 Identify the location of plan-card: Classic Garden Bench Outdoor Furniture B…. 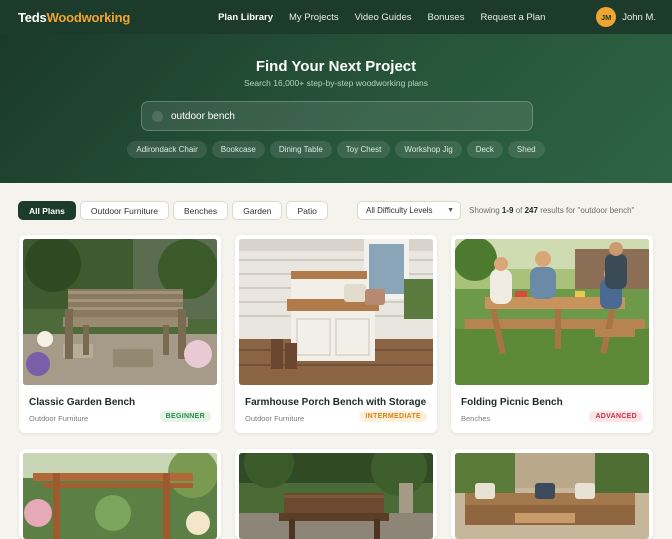
(120, 334).